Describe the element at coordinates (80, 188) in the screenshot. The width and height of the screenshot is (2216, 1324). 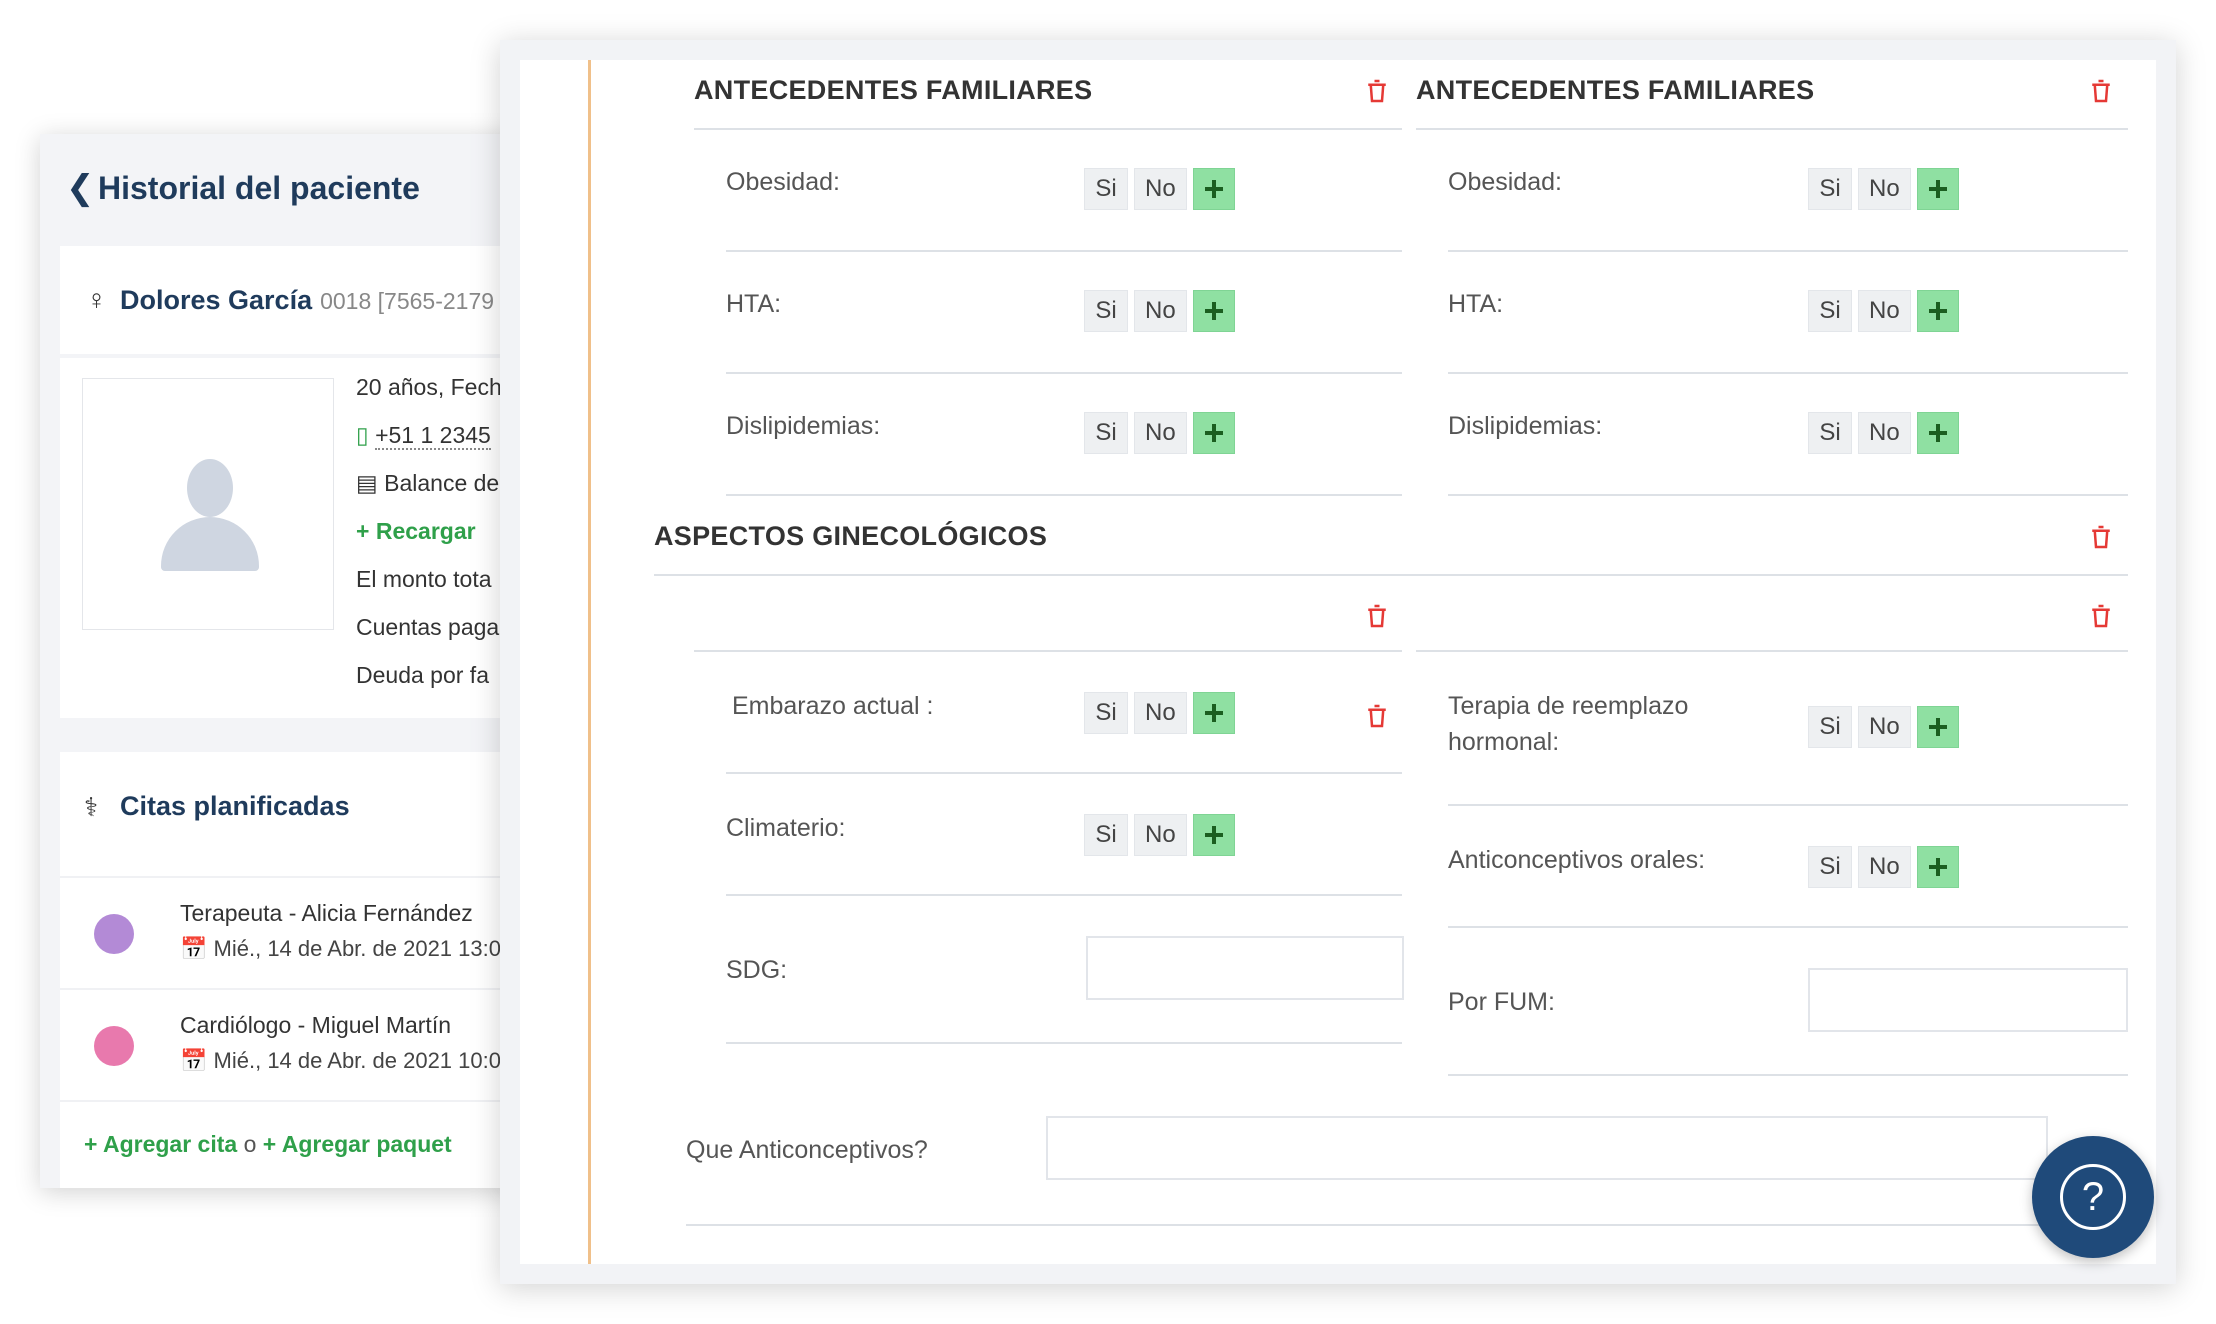
I see `chevron-left-icon: ❮` at that location.